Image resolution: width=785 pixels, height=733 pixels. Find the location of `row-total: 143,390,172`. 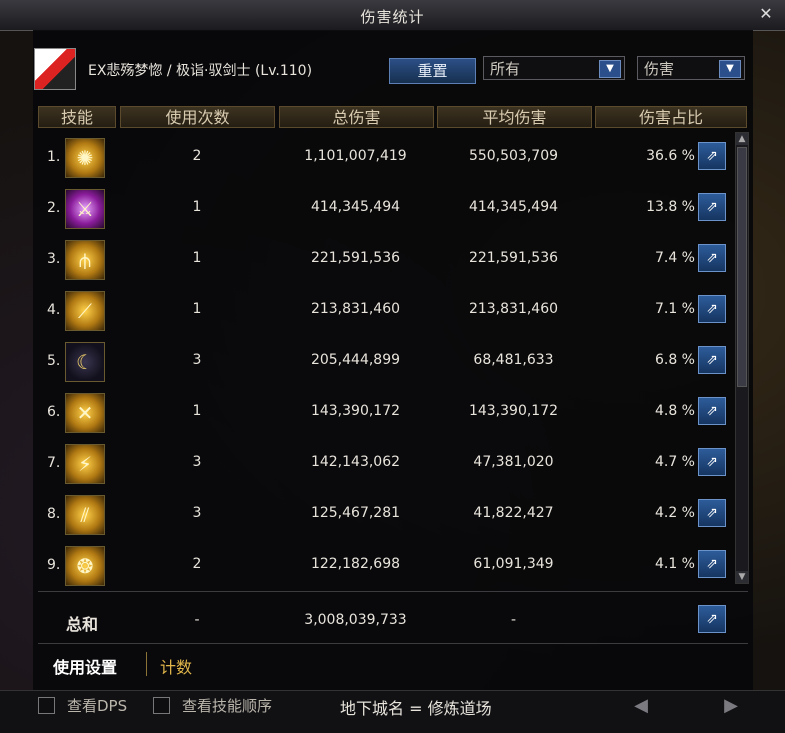

row-total: 143,390,172 is located at coordinates (355, 411).